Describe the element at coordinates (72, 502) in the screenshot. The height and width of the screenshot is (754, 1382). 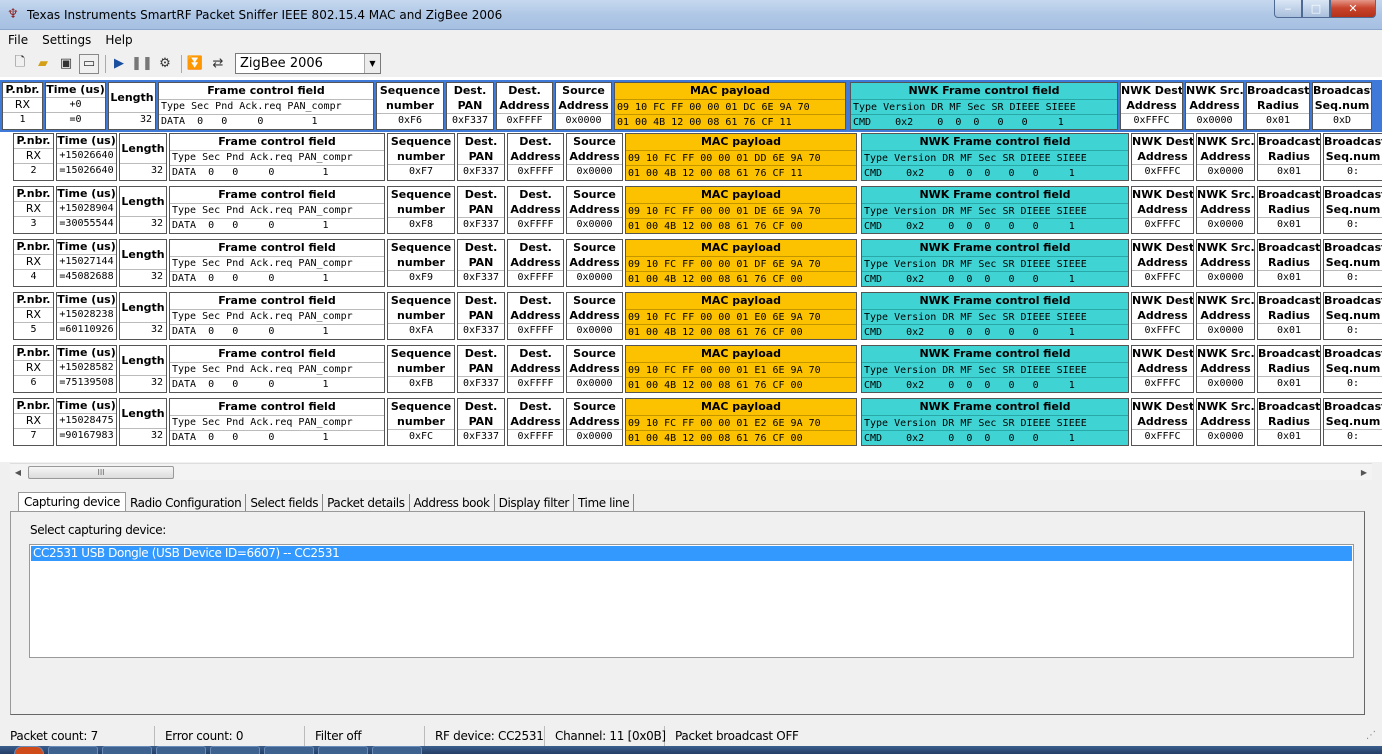
I see `tab-capturing-device: Capturing device` at that location.